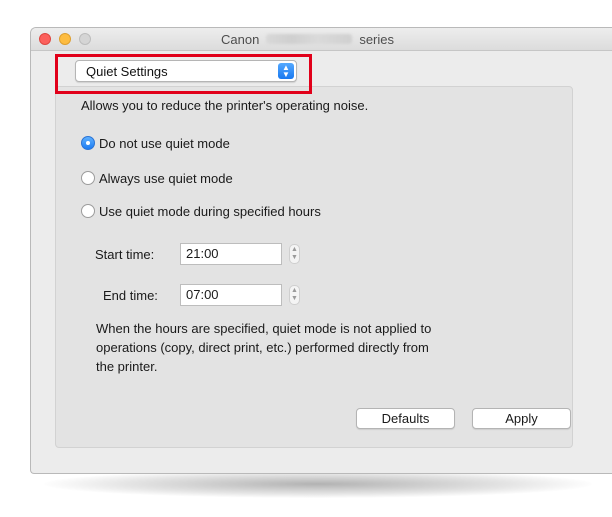  Describe the element at coordinates (231, 295) in the screenshot. I see `end-time-field: 07:00` at that location.